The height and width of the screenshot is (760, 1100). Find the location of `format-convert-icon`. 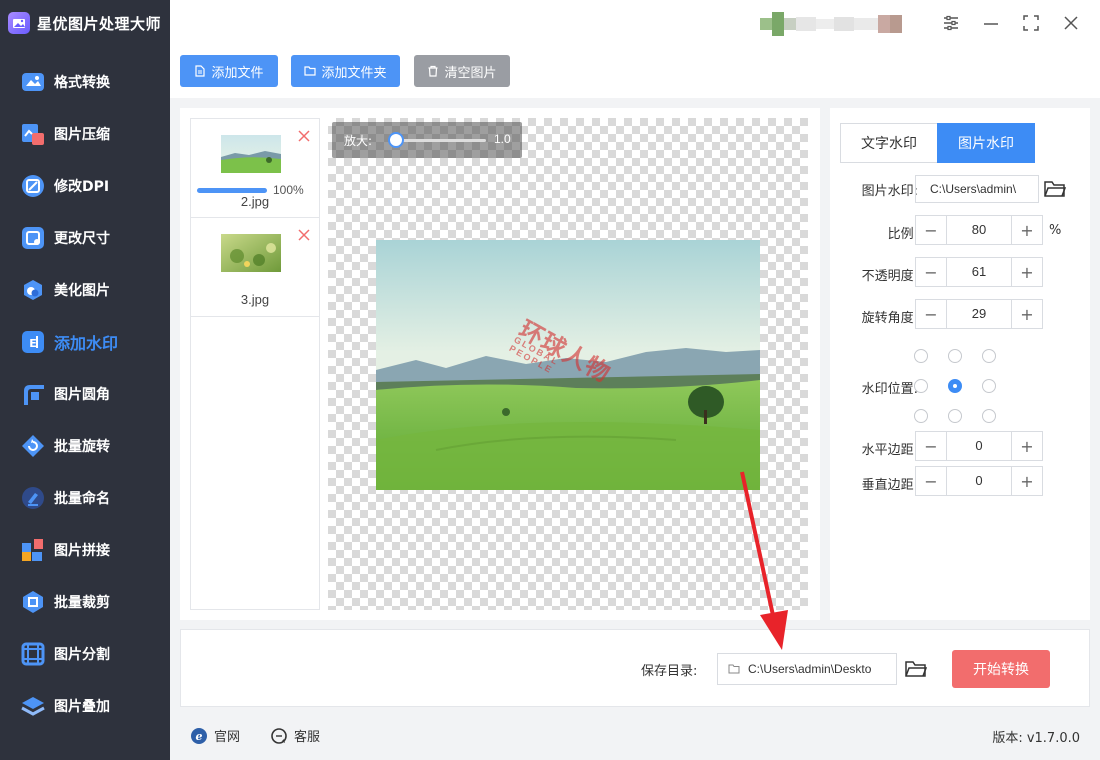

format-convert-icon is located at coordinates (33, 82).